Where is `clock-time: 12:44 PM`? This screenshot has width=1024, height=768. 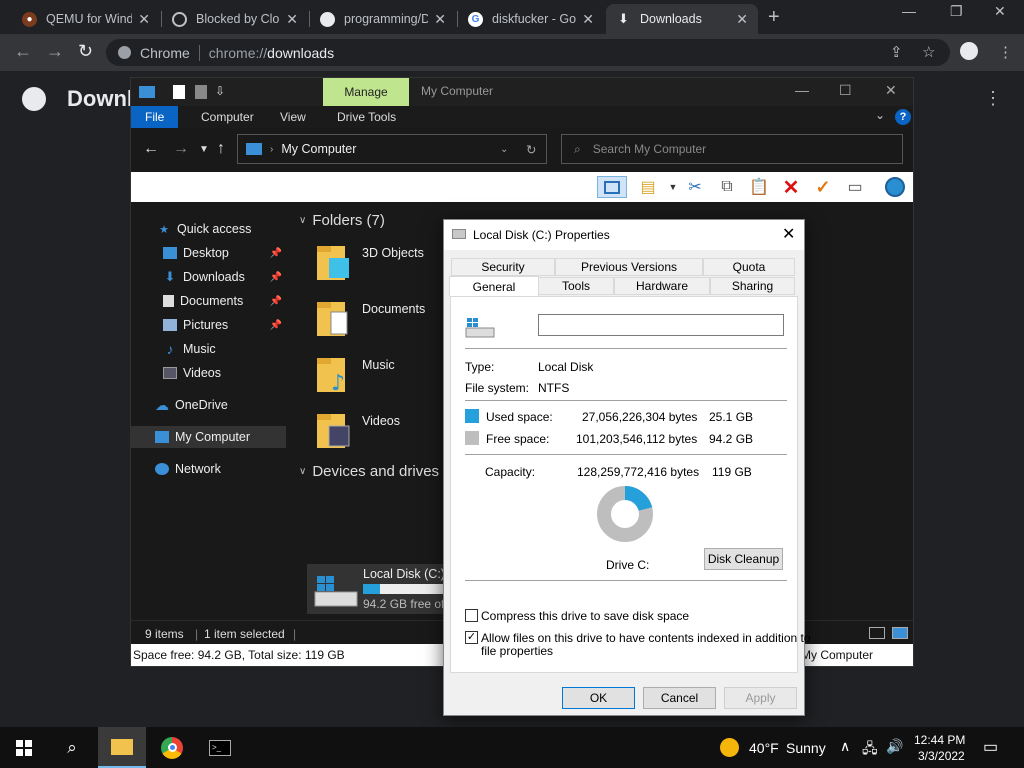
clock-time: 12:44 PM is located at coordinates (939, 740).